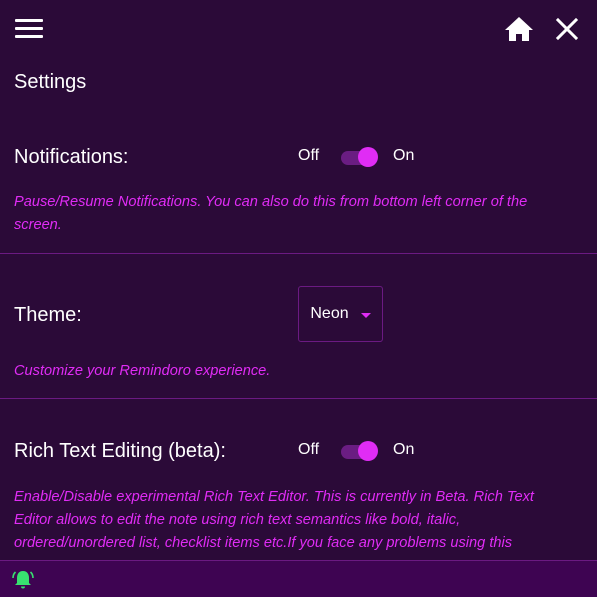 The image size is (597, 597). Describe the element at coordinates (329, 313) in the screenshot. I see `theme-selected-value: Neon` at that location.